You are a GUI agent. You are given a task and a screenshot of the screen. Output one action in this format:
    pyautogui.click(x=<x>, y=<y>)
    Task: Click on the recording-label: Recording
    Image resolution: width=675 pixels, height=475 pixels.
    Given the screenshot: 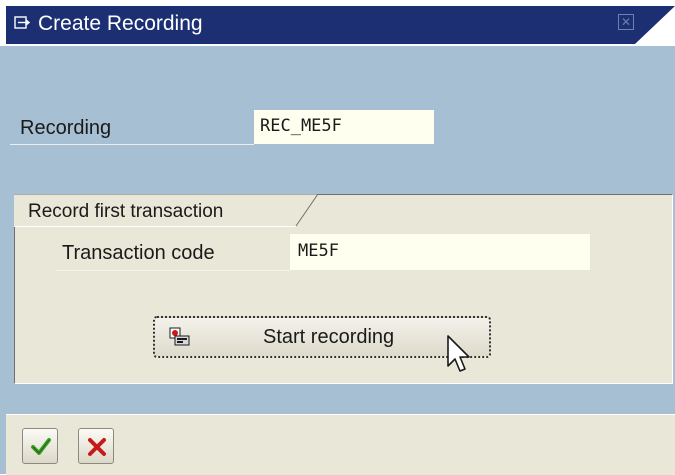 What is the action you would take?
    pyautogui.click(x=66, y=128)
    